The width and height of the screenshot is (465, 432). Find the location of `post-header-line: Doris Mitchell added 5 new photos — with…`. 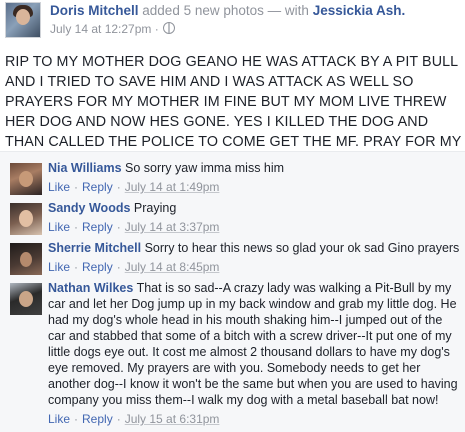

post-header-line: Doris Mitchell added 5 new photos — with… is located at coordinates (227, 10).